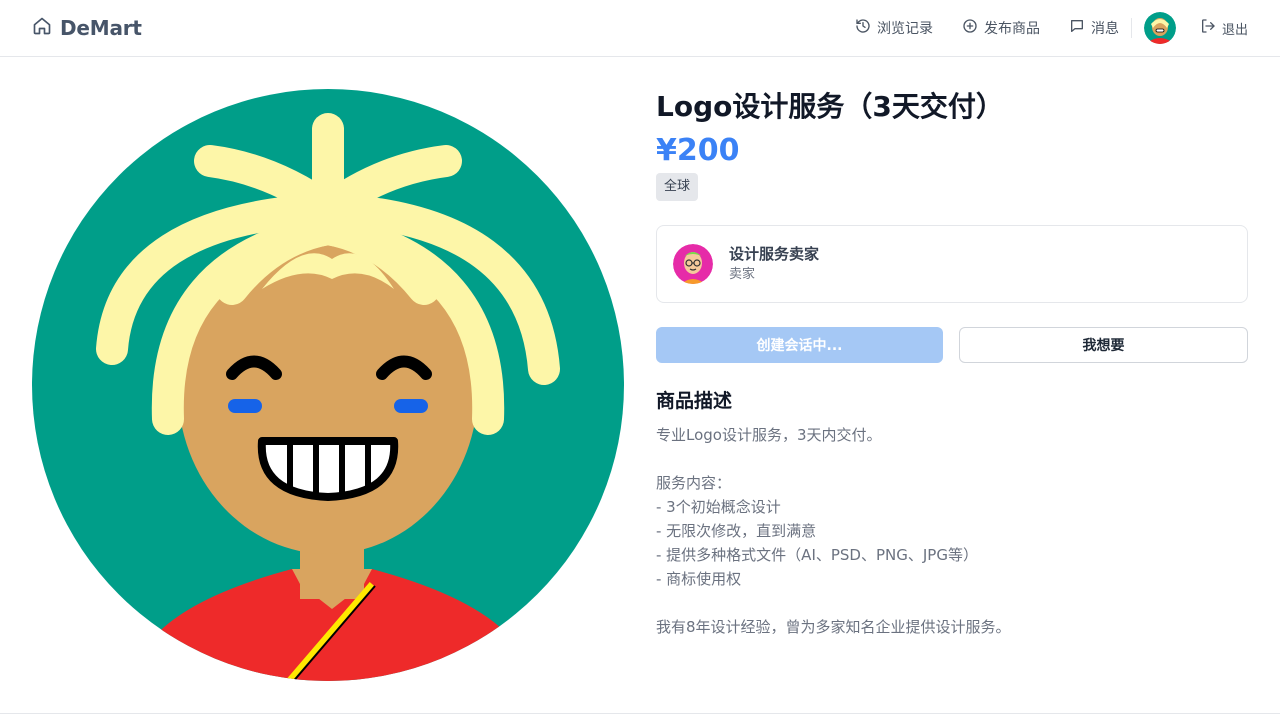  Describe the element at coordinates (640, 28) in the screenshot. I see `top-navbar: DeMart 浏览记录 发布商品 消息 退出` at that location.